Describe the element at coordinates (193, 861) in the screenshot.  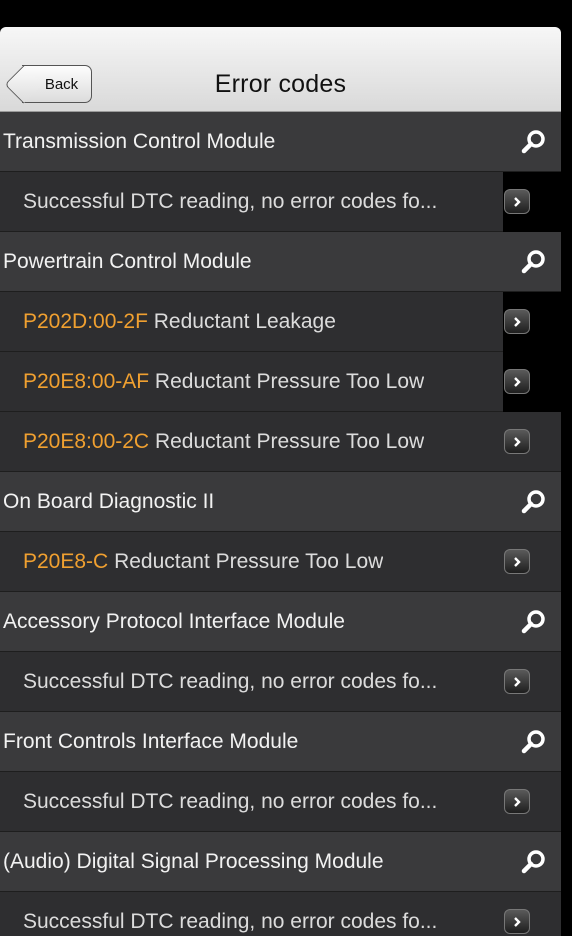
I see `module-name: (Audio) Digital Signal Processing Module` at that location.